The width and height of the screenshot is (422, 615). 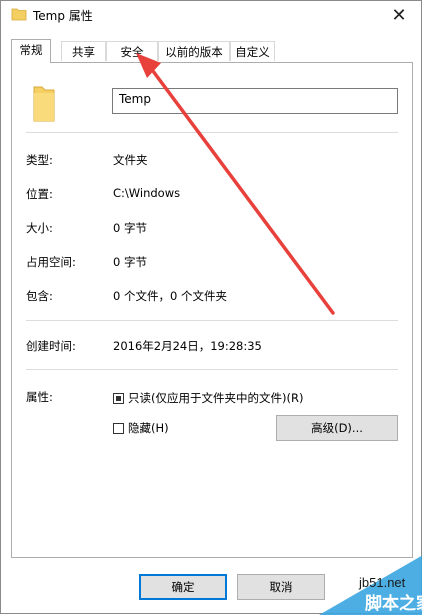 I want to click on cancel-button-label: 取消, so click(x=281, y=587).